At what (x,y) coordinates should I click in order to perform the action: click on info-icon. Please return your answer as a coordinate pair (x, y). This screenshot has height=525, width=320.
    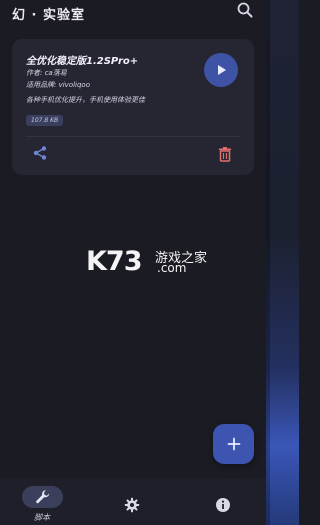
    Looking at the image, I should click on (223, 505).